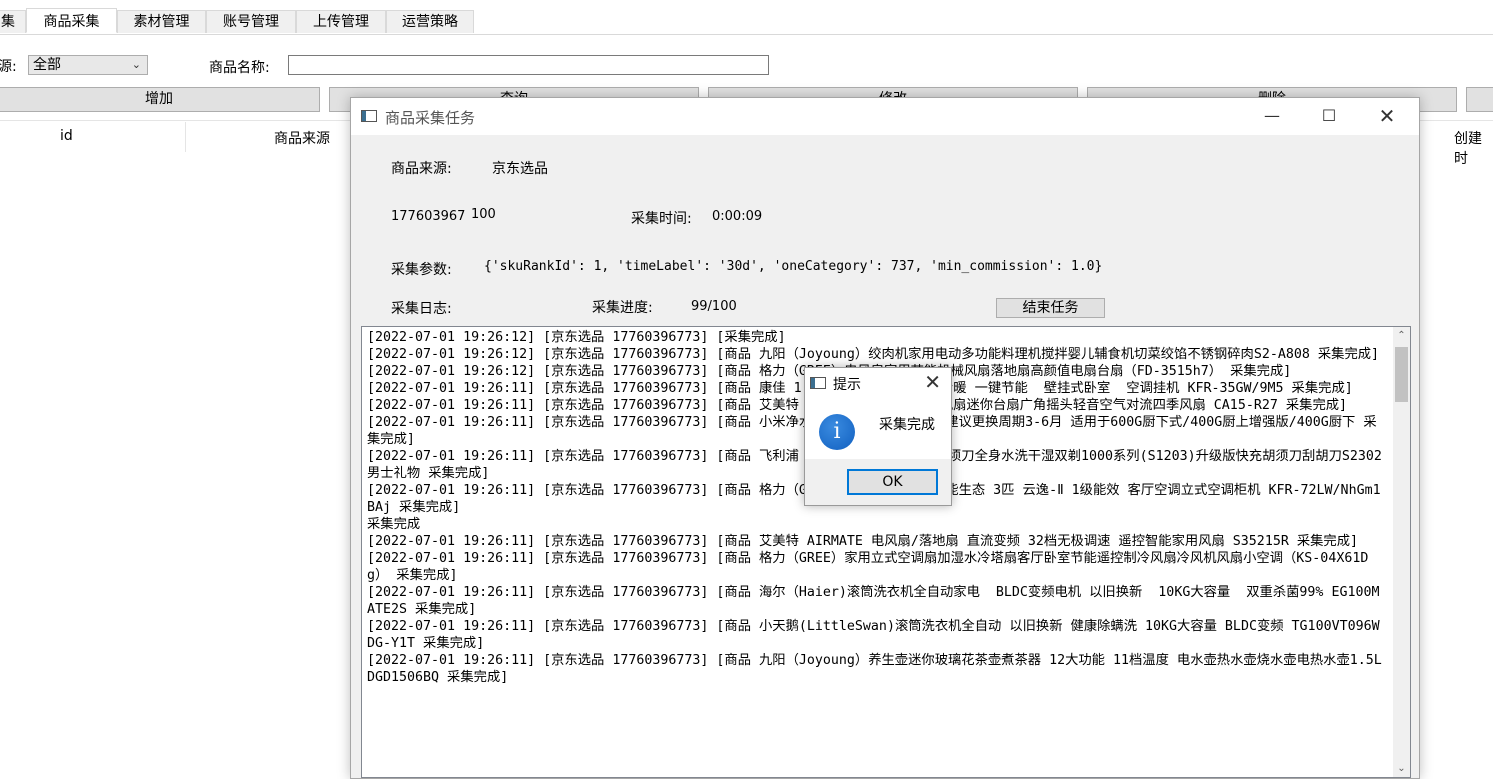 The height and width of the screenshot is (779, 1493). What do you see at coordinates (878, 383) in the screenshot?
I see `message-titlebar: 提示 ✕` at bounding box center [878, 383].